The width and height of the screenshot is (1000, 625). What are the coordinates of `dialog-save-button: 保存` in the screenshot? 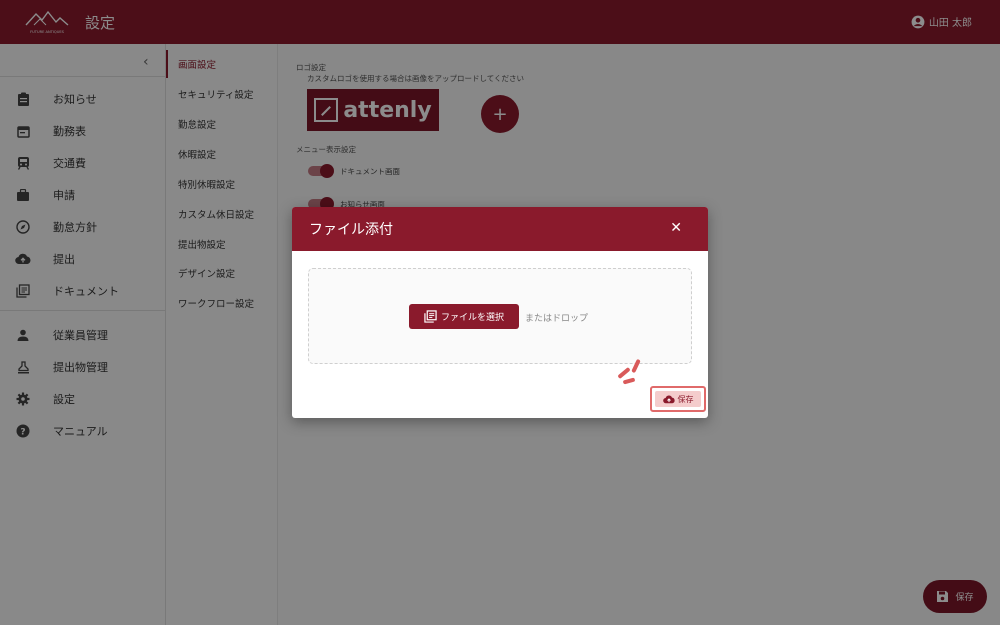 It's located at (678, 399).